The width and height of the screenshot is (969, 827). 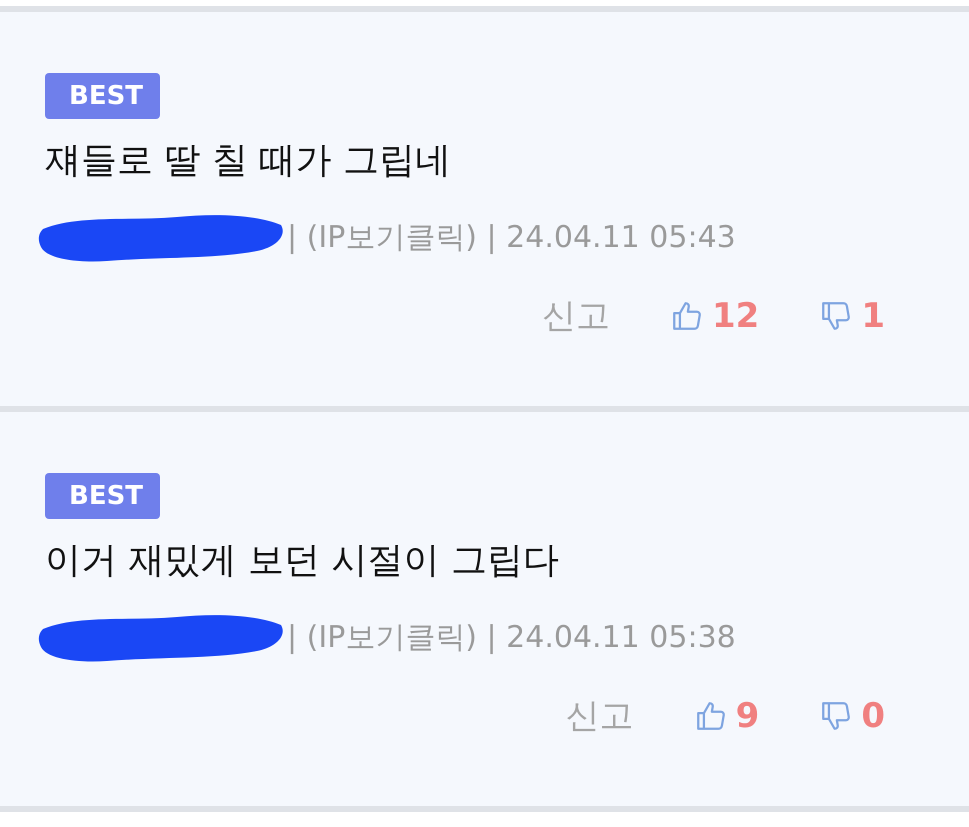 What do you see at coordinates (715, 316) in the screenshot?
I see `like-button: 12` at bounding box center [715, 316].